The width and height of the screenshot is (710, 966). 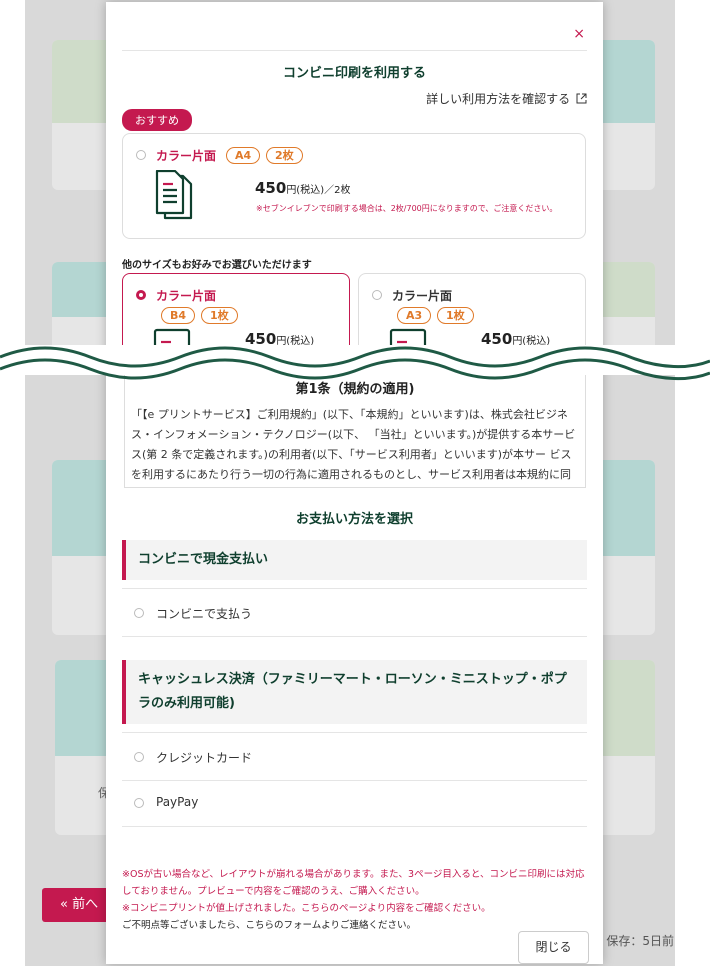 What do you see at coordinates (141, 295) in the screenshot?
I see `radio-button-selected` at bounding box center [141, 295].